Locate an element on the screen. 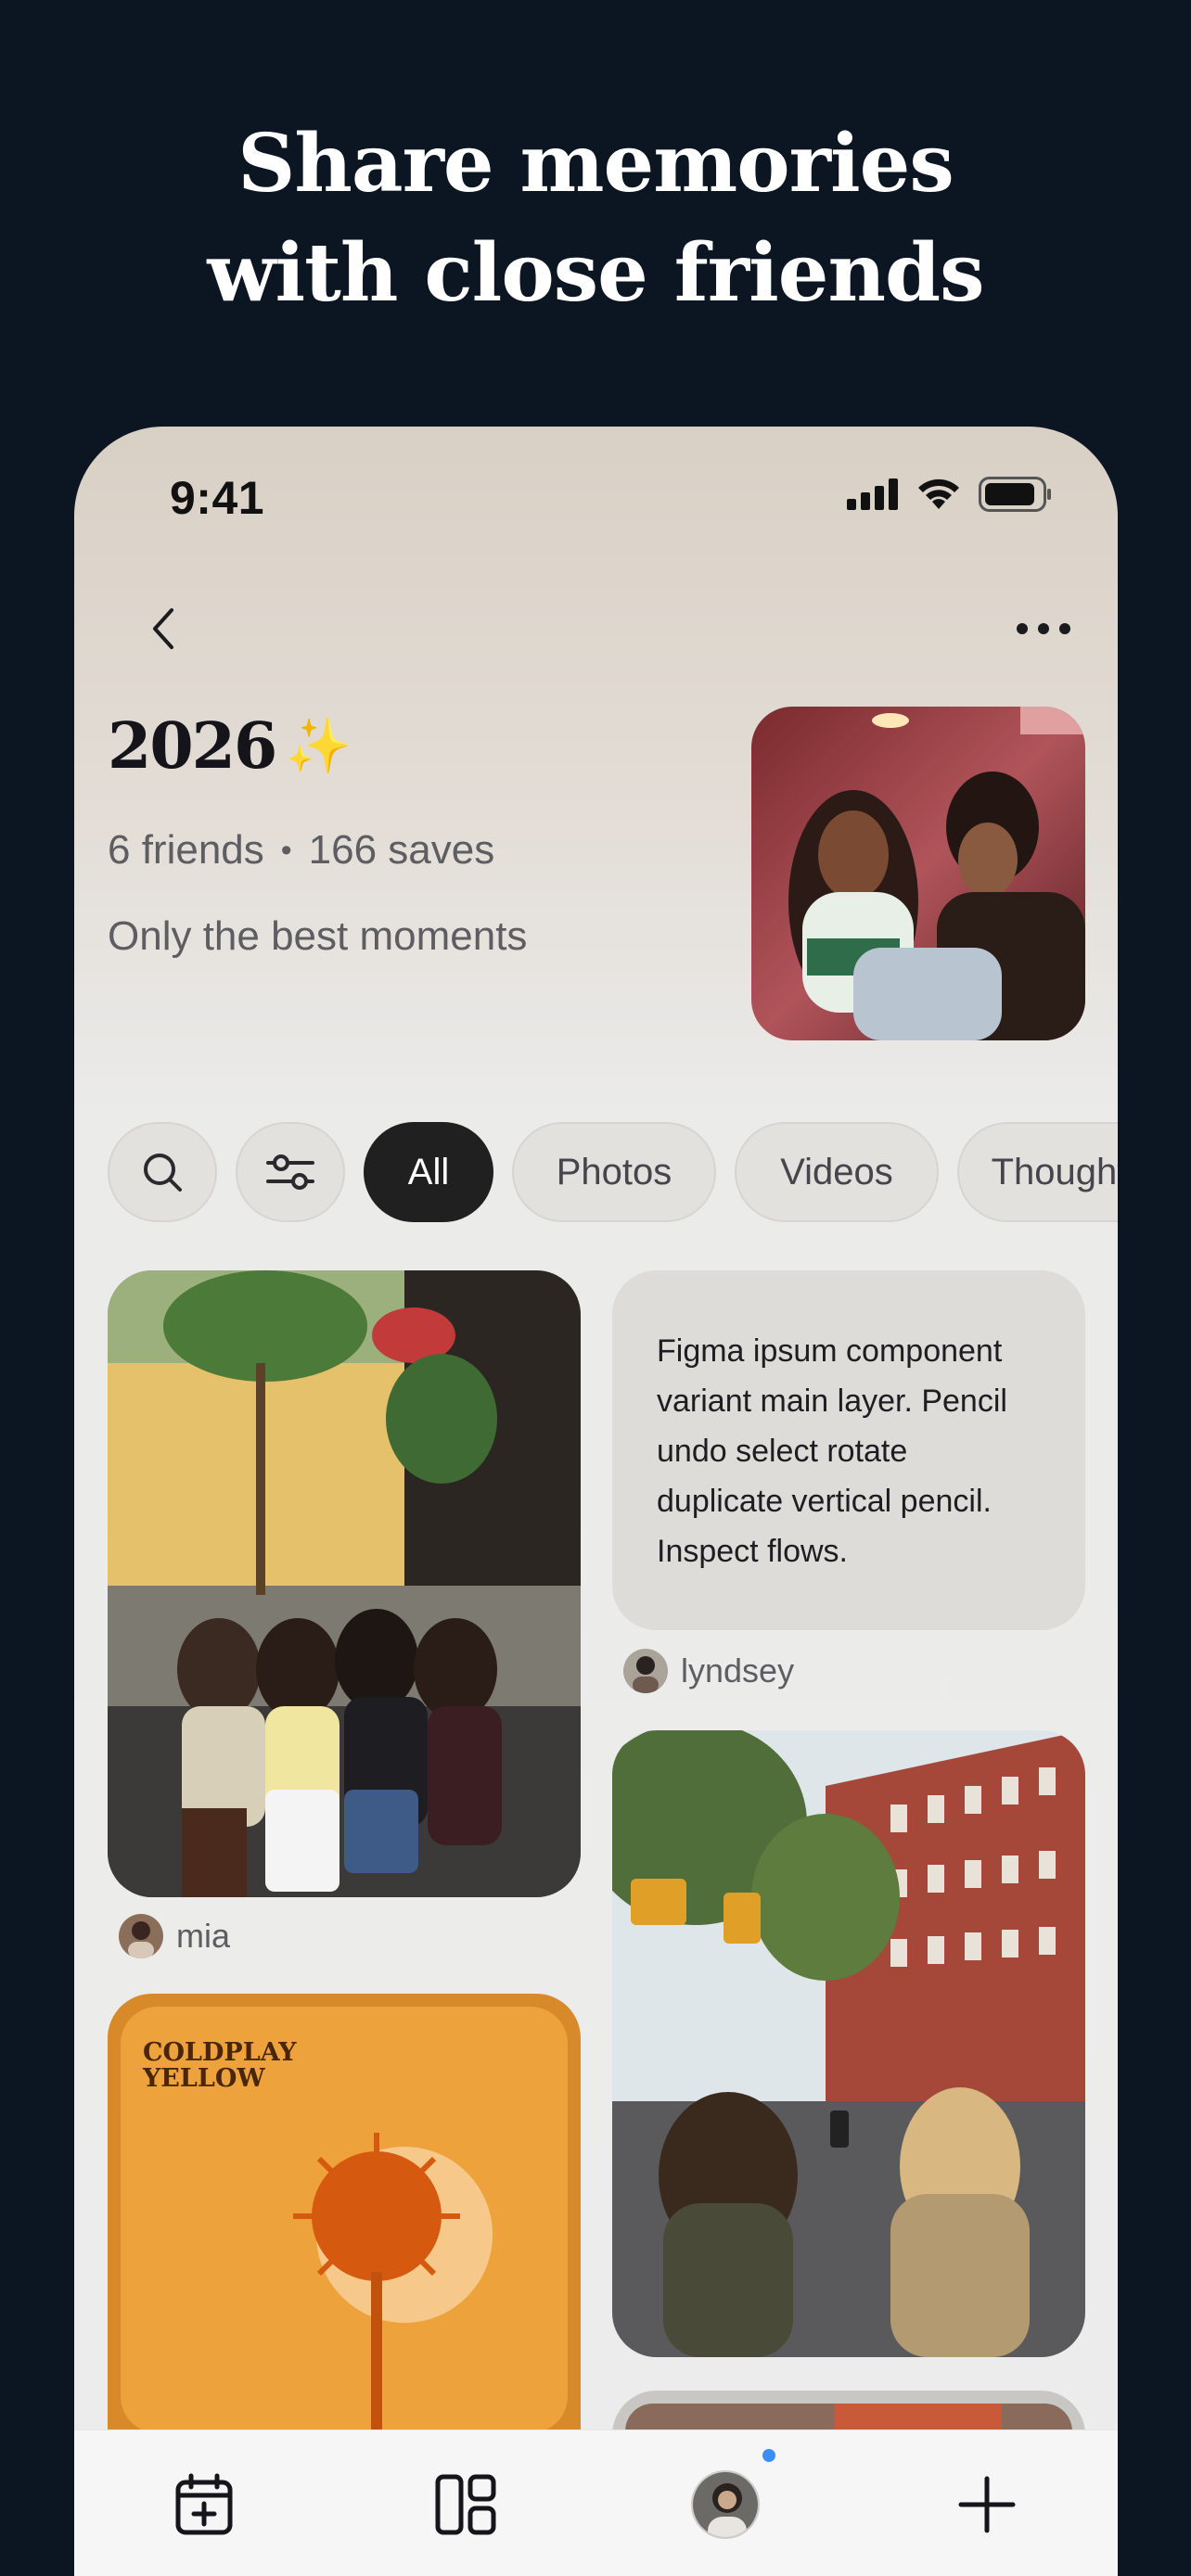  cellular-signal-icon is located at coordinates (872, 494).